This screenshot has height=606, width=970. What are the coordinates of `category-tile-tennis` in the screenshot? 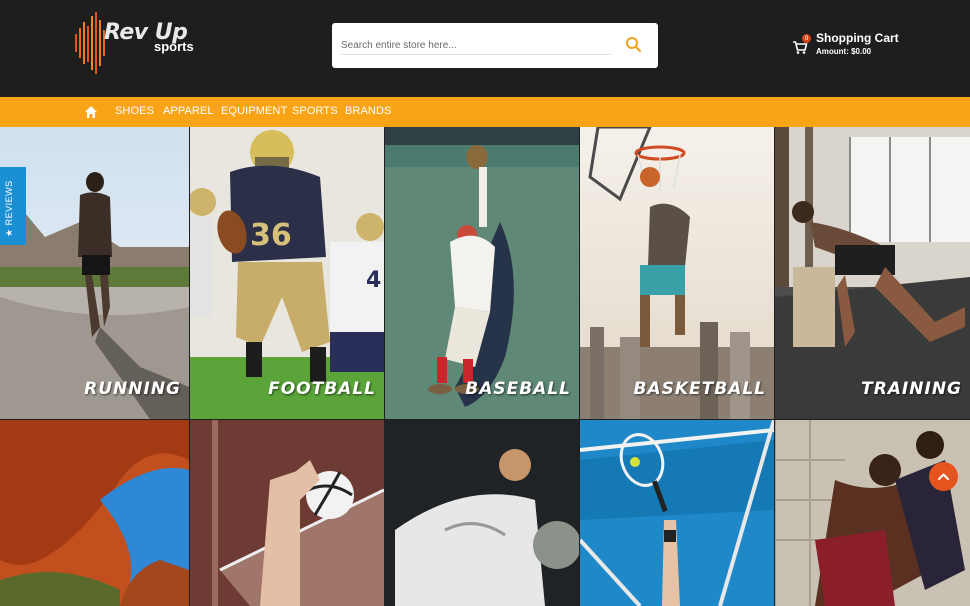 It's located at (677, 513).